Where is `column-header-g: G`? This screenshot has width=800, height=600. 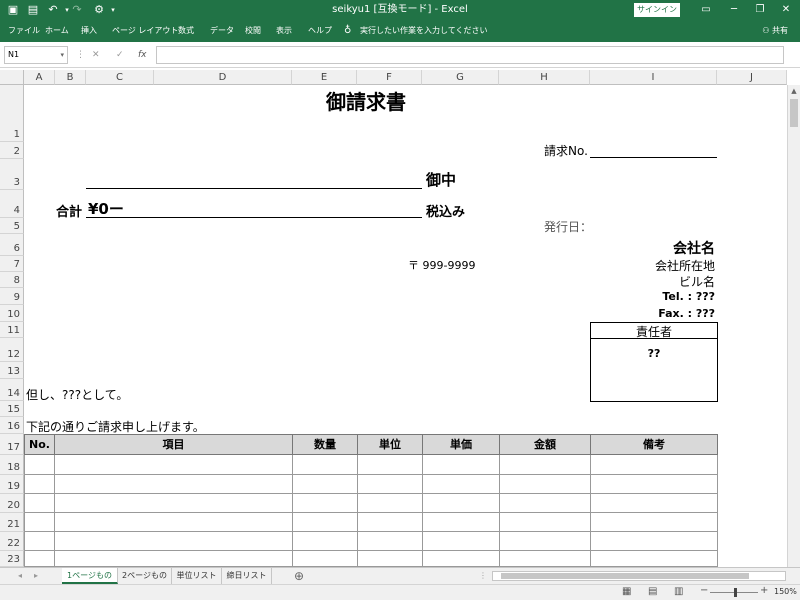
column-header-g: G is located at coordinates (460, 77).